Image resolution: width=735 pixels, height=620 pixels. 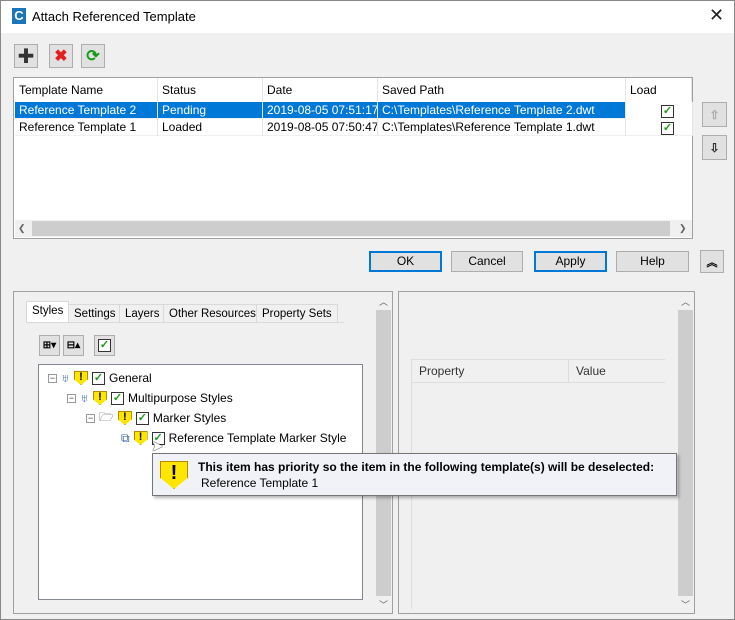 I want to click on tab-property-sets: Property Sets, so click(x=297, y=313).